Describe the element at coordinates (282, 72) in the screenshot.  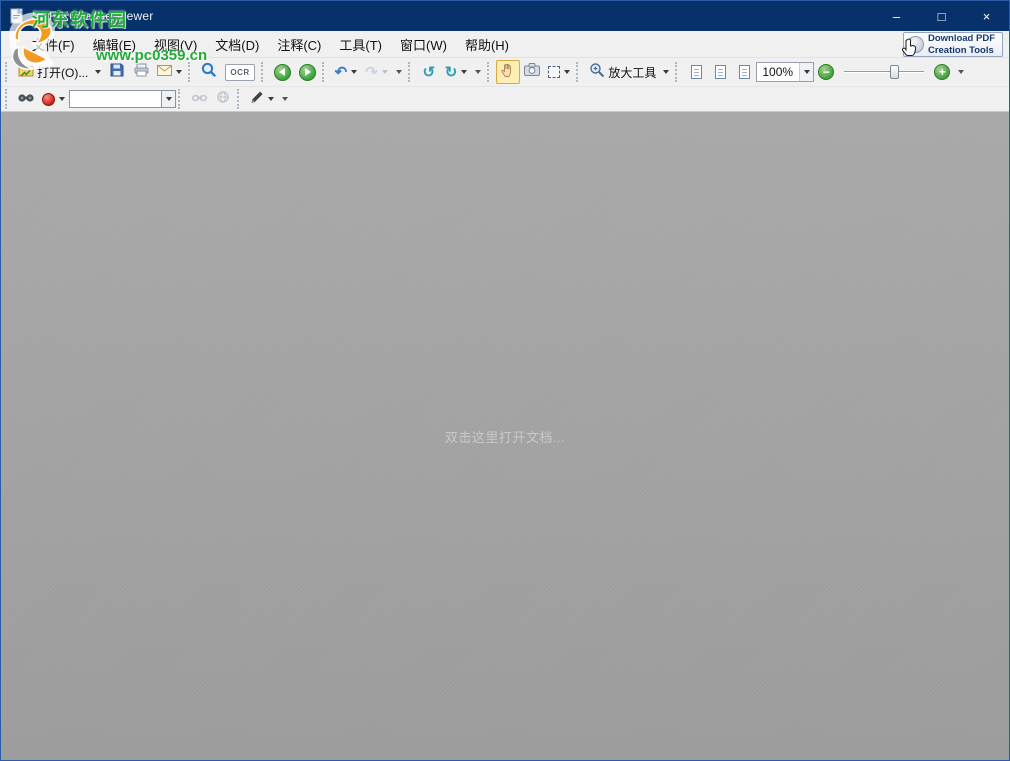
I see `previous-view-button` at that location.